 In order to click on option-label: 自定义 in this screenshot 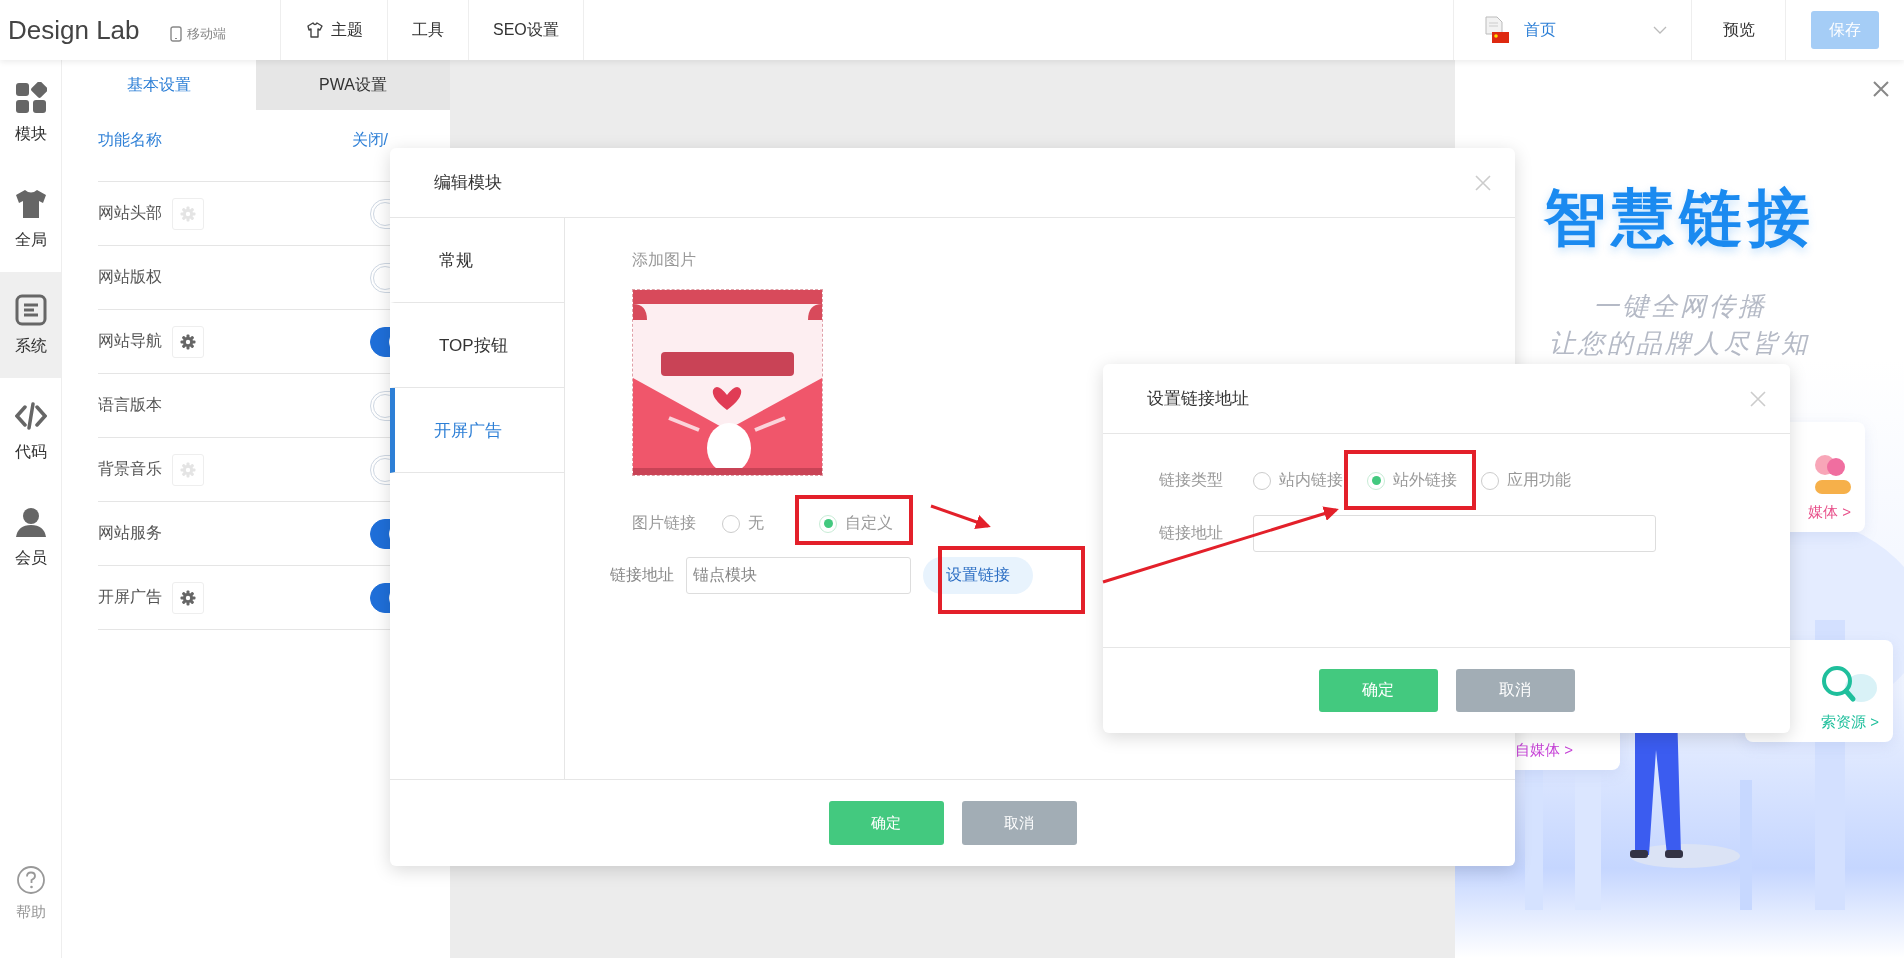, I will do `click(869, 523)`.